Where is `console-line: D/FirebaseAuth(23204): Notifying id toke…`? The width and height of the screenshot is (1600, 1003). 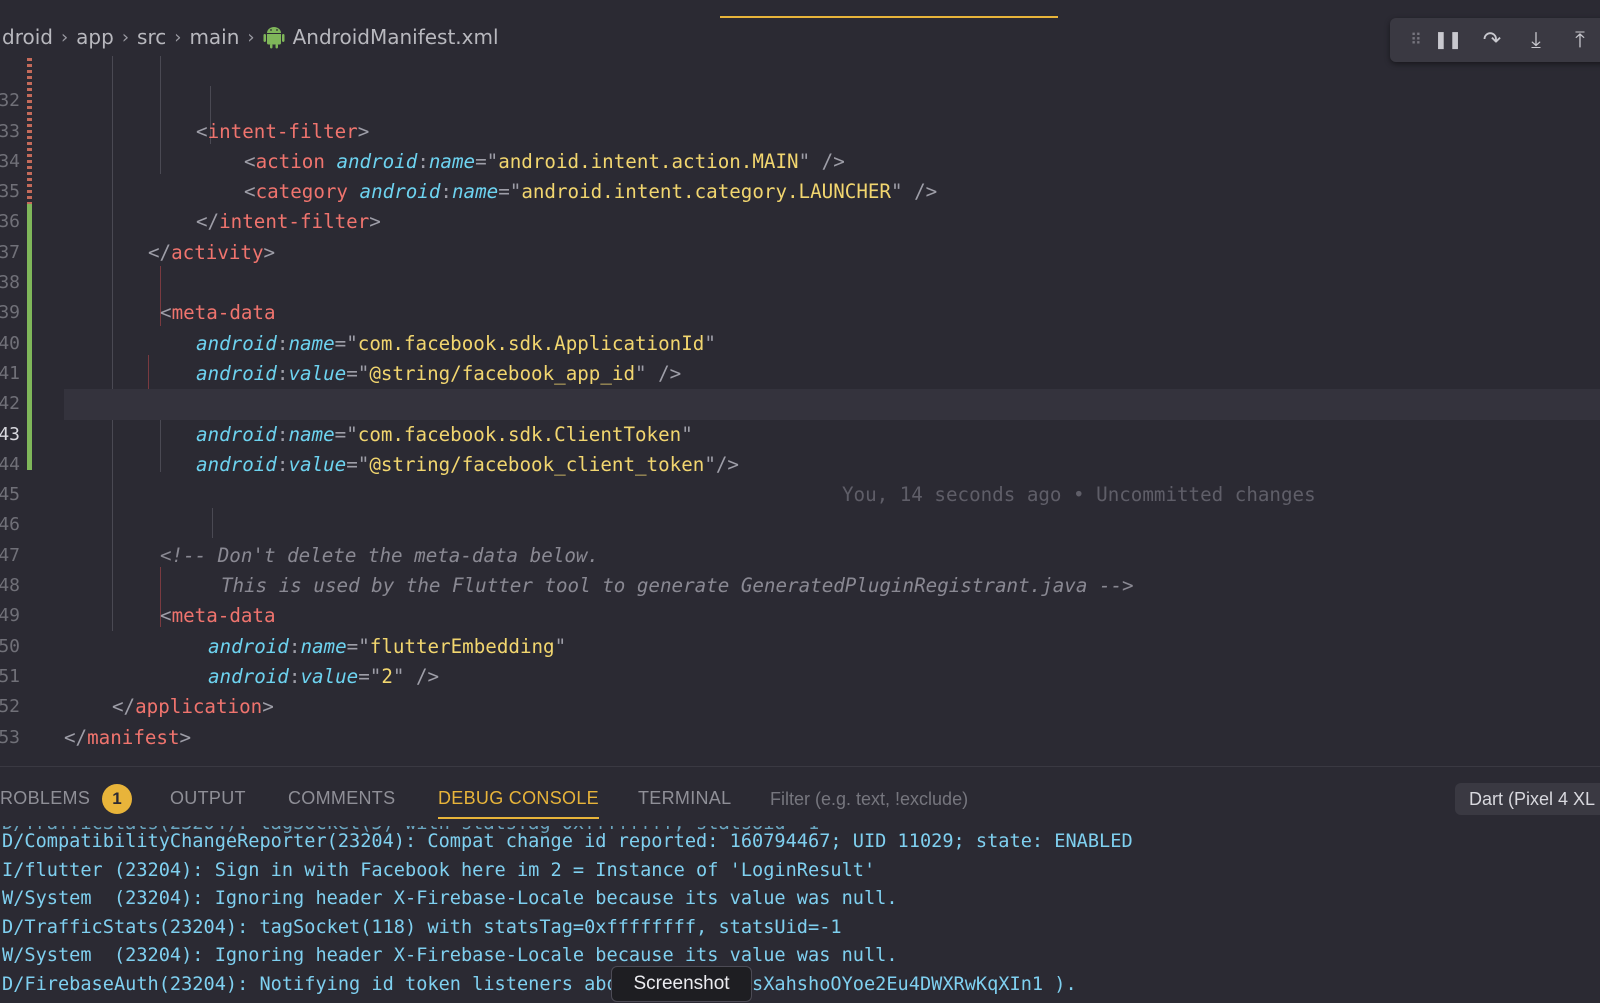
console-line: D/FirebaseAuth(23204): Notifying id toke… is located at coordinates (539, 984).